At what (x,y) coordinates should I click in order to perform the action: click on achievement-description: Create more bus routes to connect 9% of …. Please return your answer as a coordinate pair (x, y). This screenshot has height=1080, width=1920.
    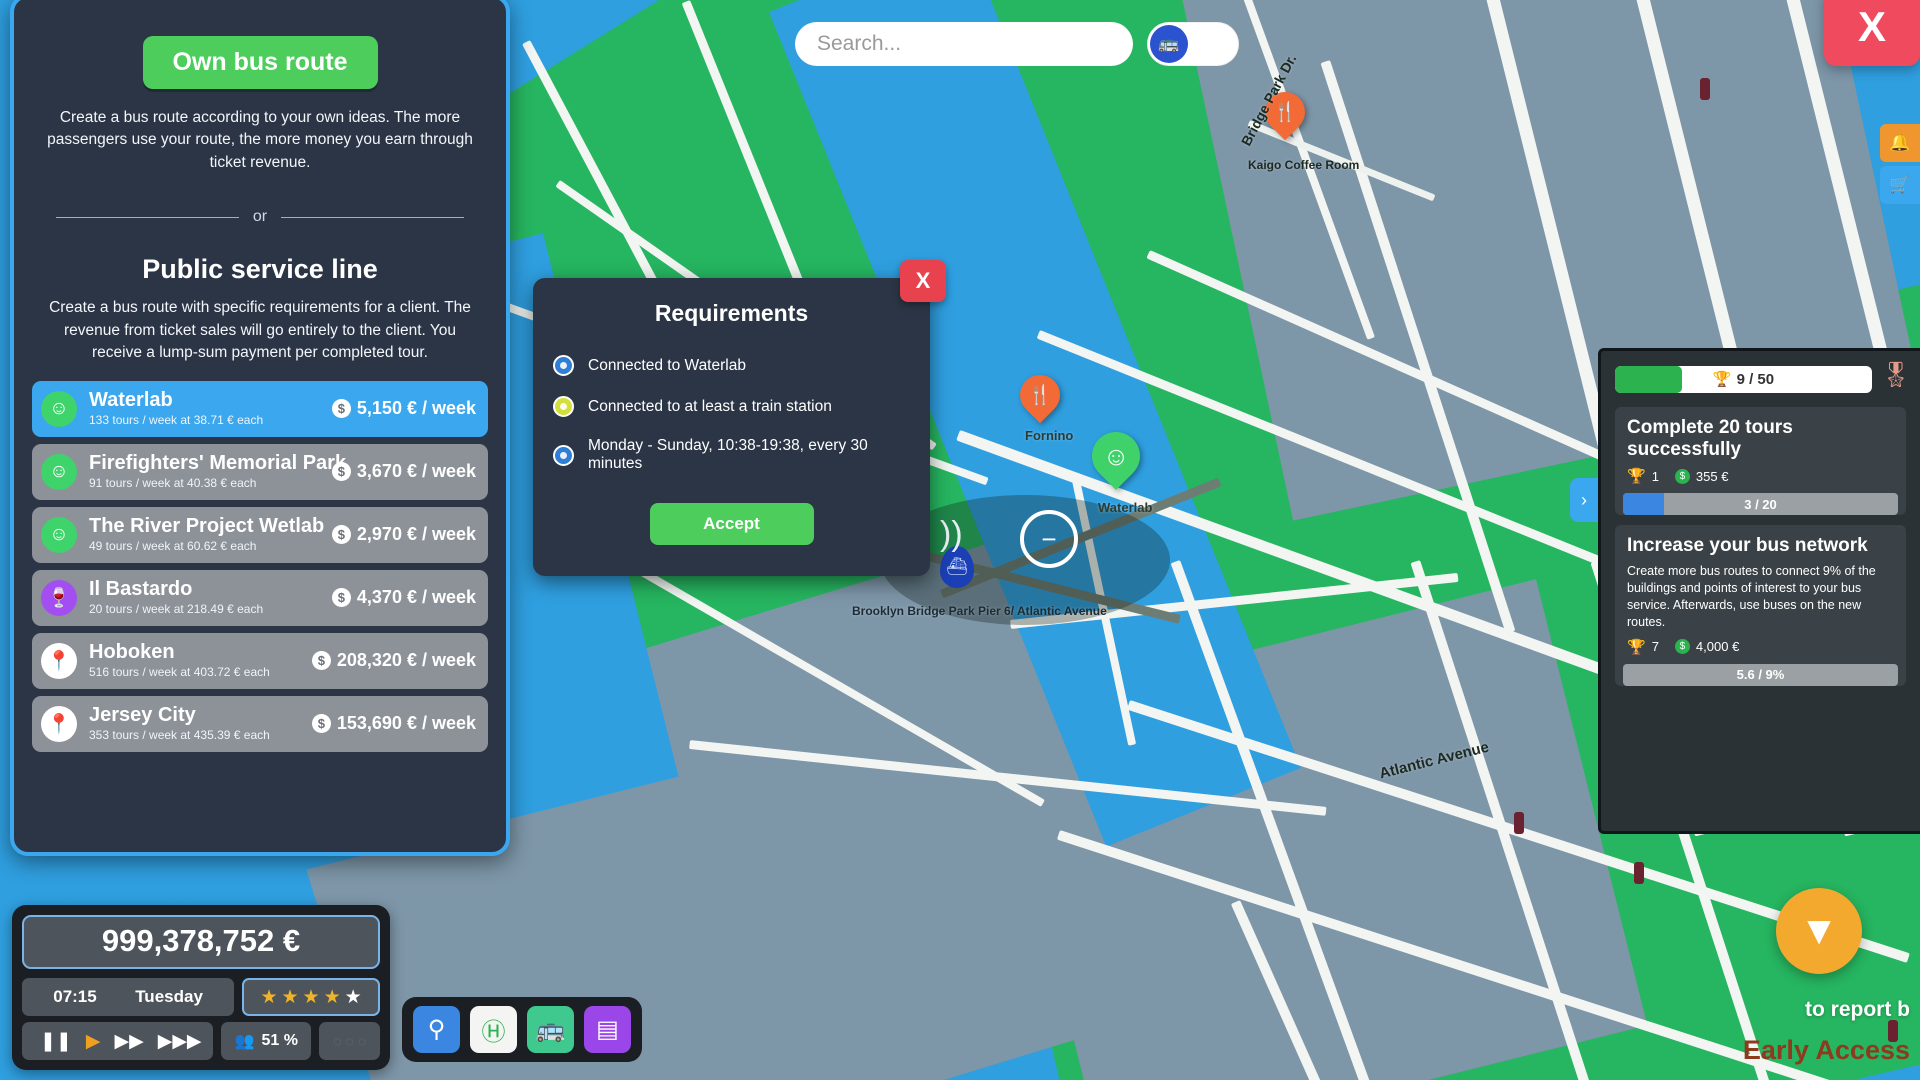
    Looking at the image, I should click on (1751, 596).